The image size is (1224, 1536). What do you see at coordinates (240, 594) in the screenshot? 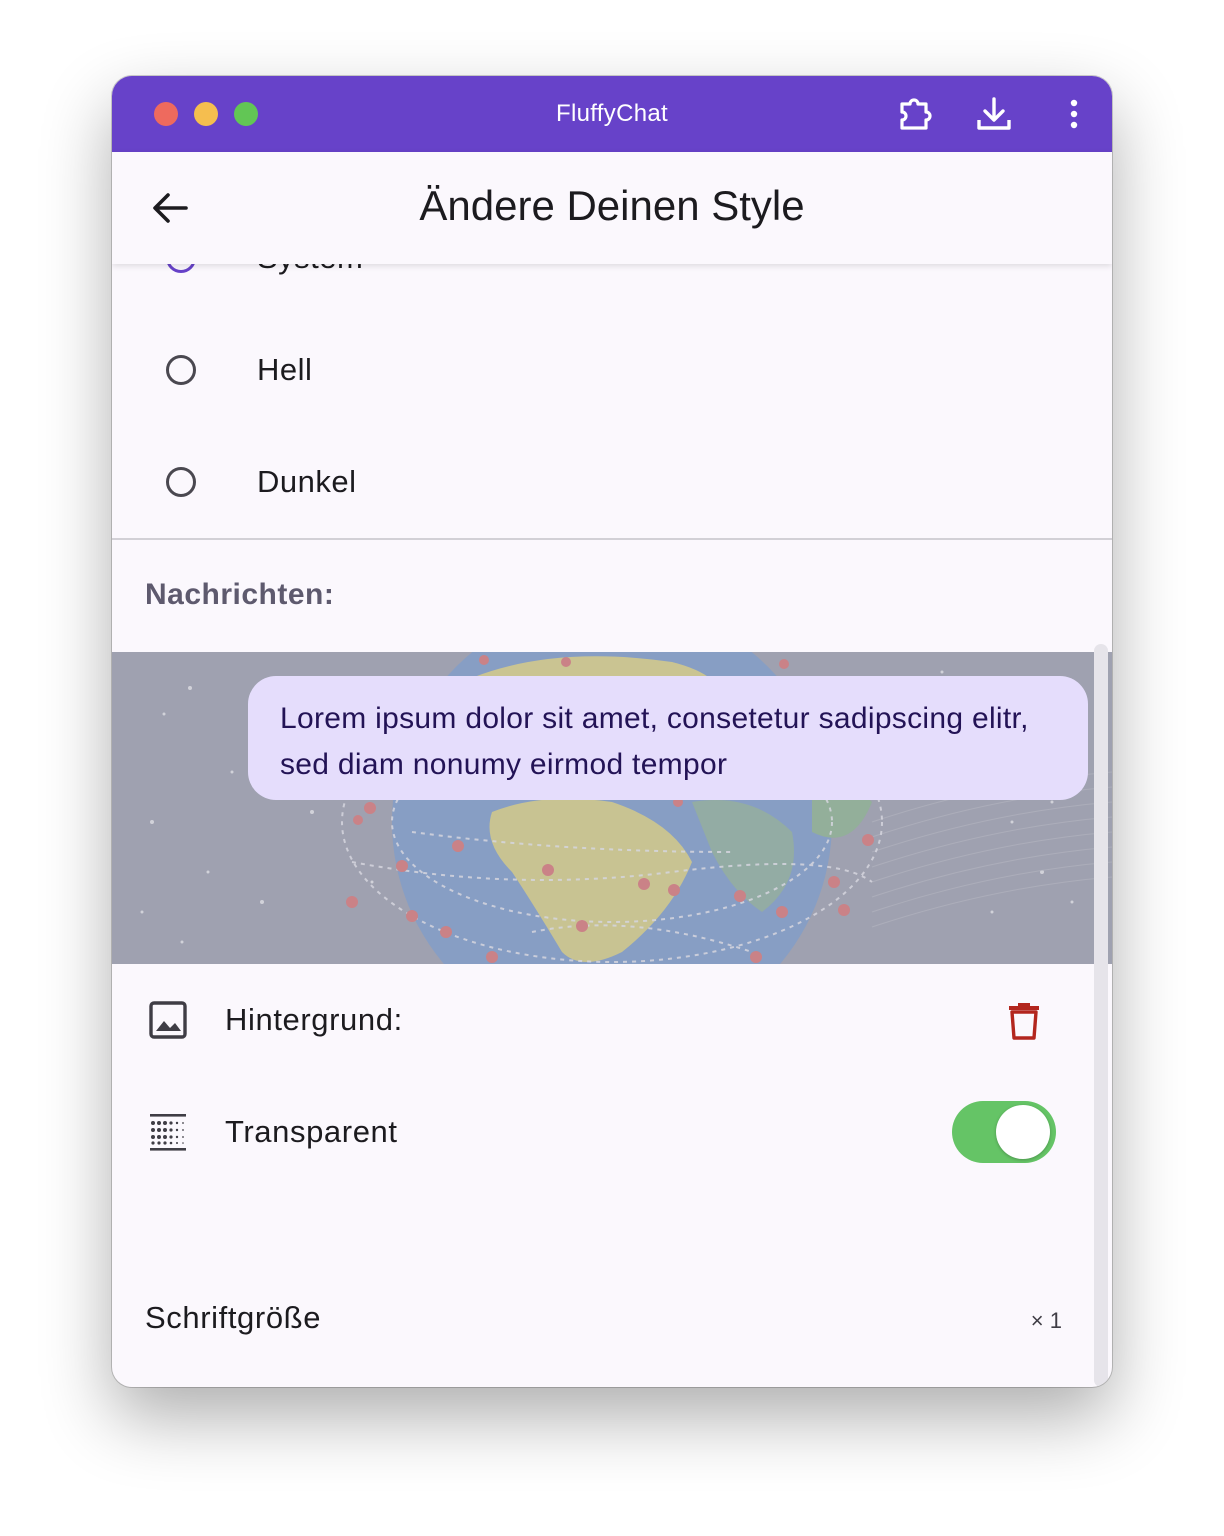
I see `messages-section-title: Nachrichten:` at bounding box center [240, 594].